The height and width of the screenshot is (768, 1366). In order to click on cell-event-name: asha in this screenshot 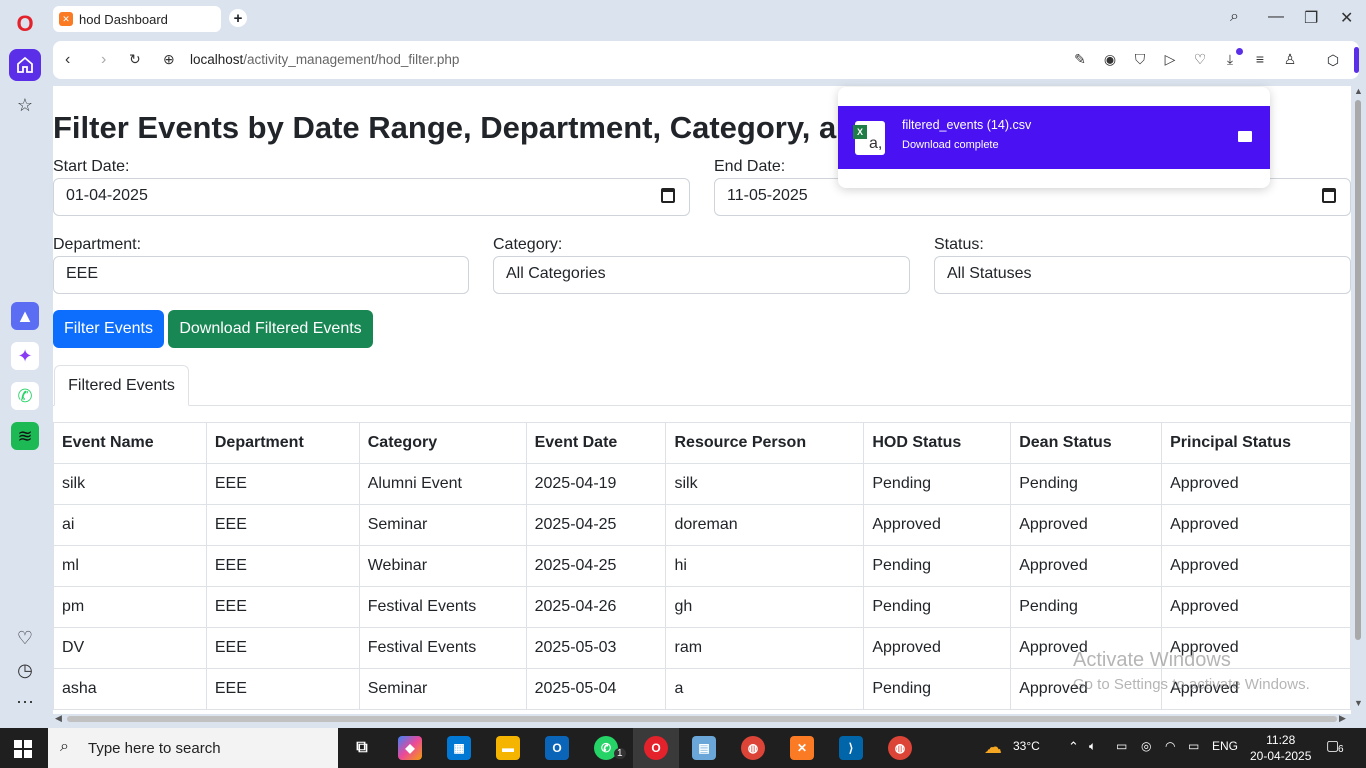, I will do `click(130, 689)`.